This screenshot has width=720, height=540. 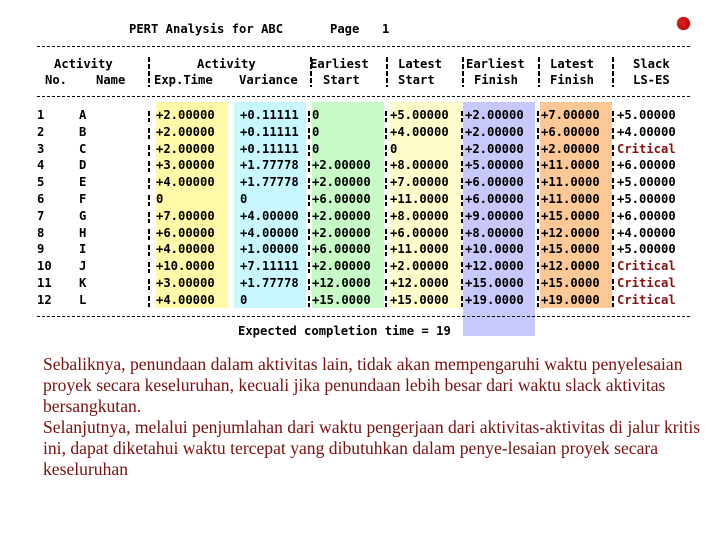 What do you see at coordinates (185, 266) in the screenshot?
I see `cell-exp-time: +10.0000` at bounding box center [185, 266].